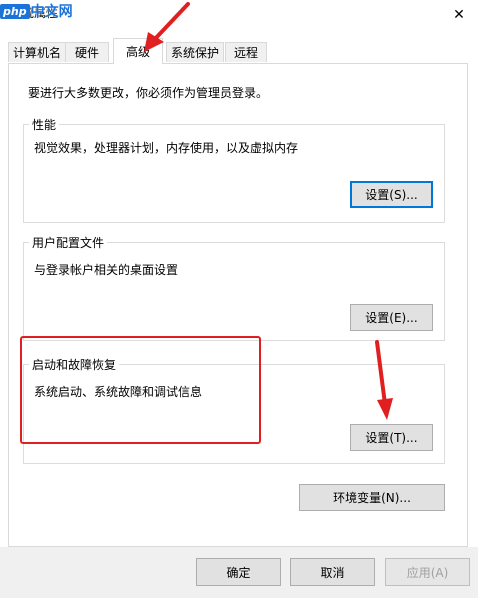  What do you see at coordinates (106, 270) in the screenshot?
I see `user-profiles-description: 与登录帐户相关的桌面设置` at bounding box center [106, 270].